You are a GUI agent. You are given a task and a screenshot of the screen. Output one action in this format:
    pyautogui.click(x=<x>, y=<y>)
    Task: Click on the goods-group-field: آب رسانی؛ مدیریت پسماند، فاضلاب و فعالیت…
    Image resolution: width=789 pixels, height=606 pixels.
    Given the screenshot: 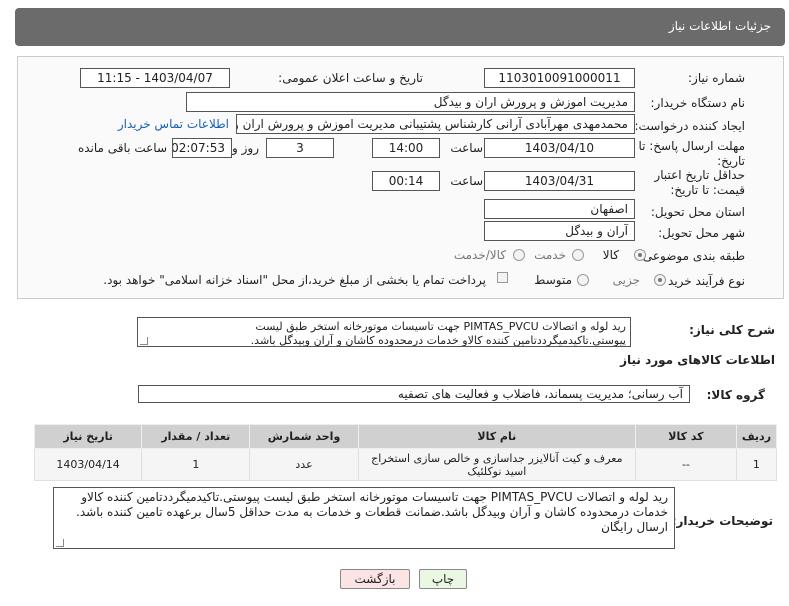 What is the action you would take?
    pyautogui.click(x=414, y=394)
    